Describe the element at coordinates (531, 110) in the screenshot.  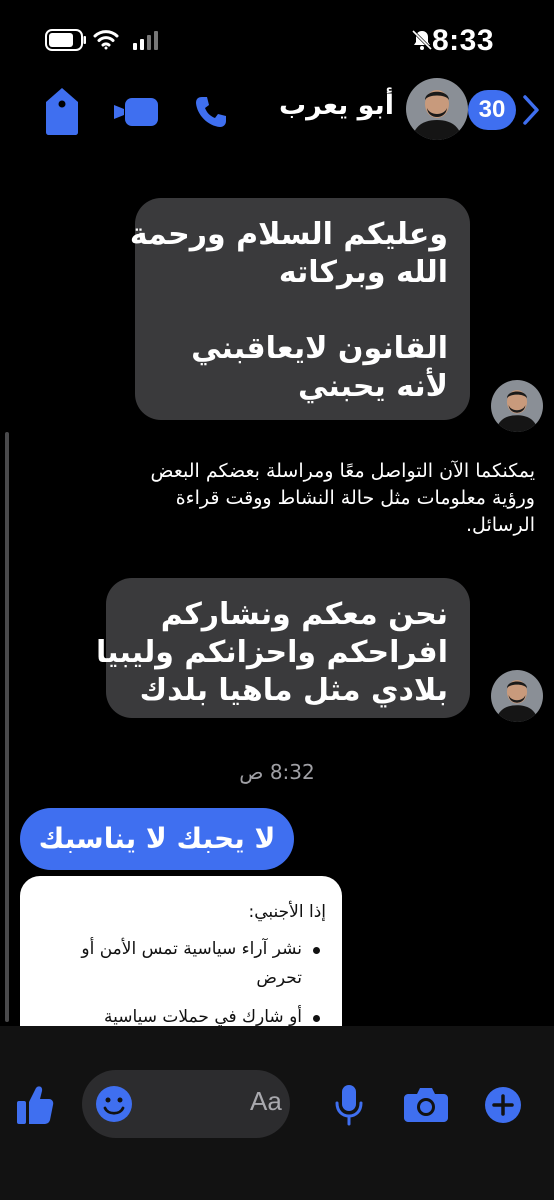
I see `chevron-left-icon` at that location.